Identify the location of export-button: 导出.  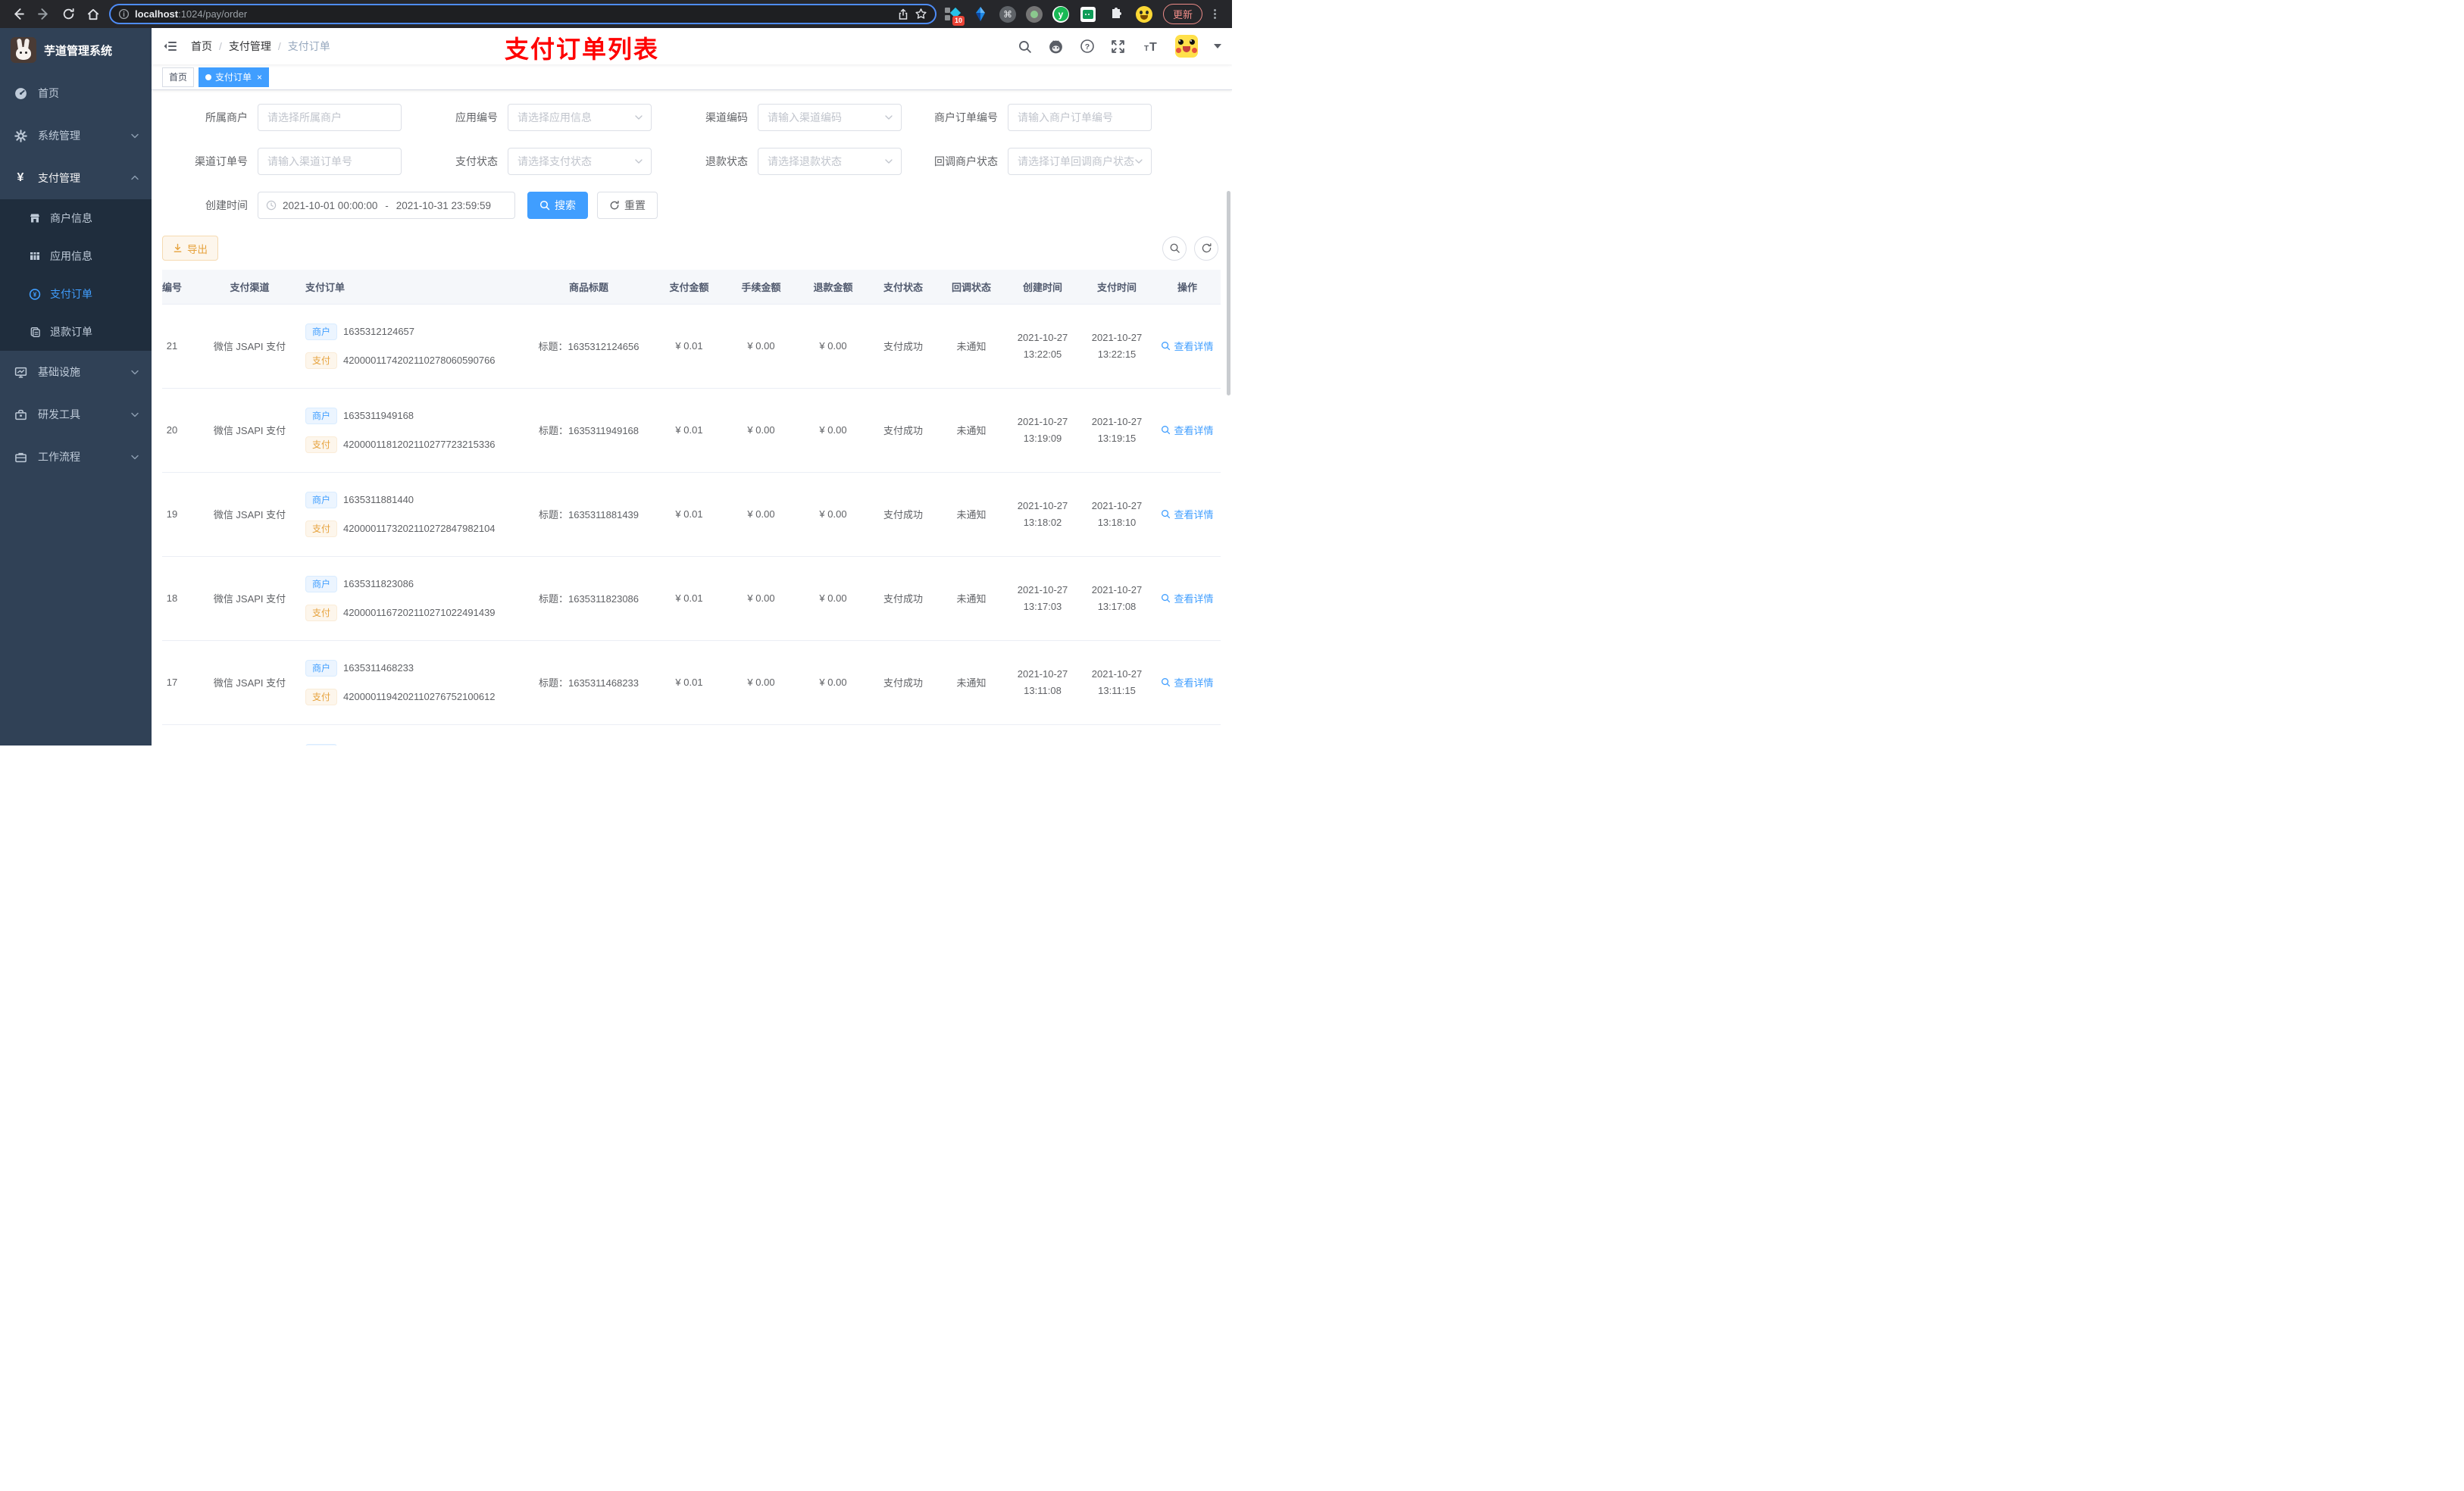
(190, 248).